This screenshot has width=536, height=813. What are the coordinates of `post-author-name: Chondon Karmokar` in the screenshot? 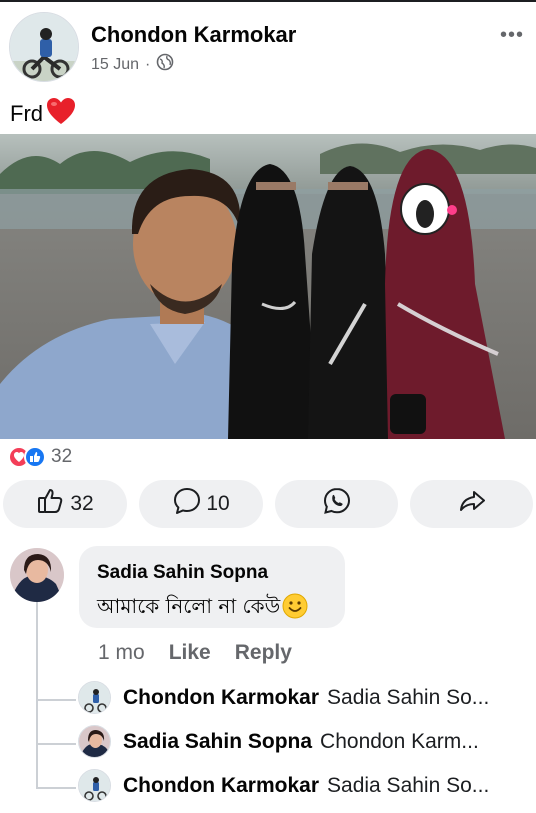 It's located at (193, 35).